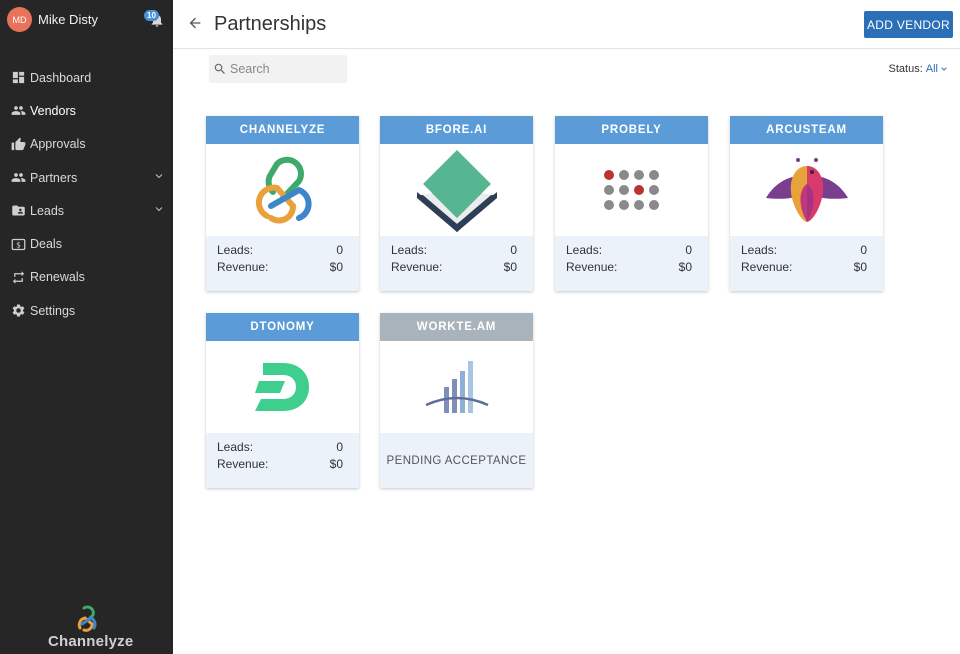 Image resolution: width=960 pixels, height=654 pixels. What do you see at coordinates (18, 210) in the screenshot?
I see `folder-icon` at bounding box center [18, 210].